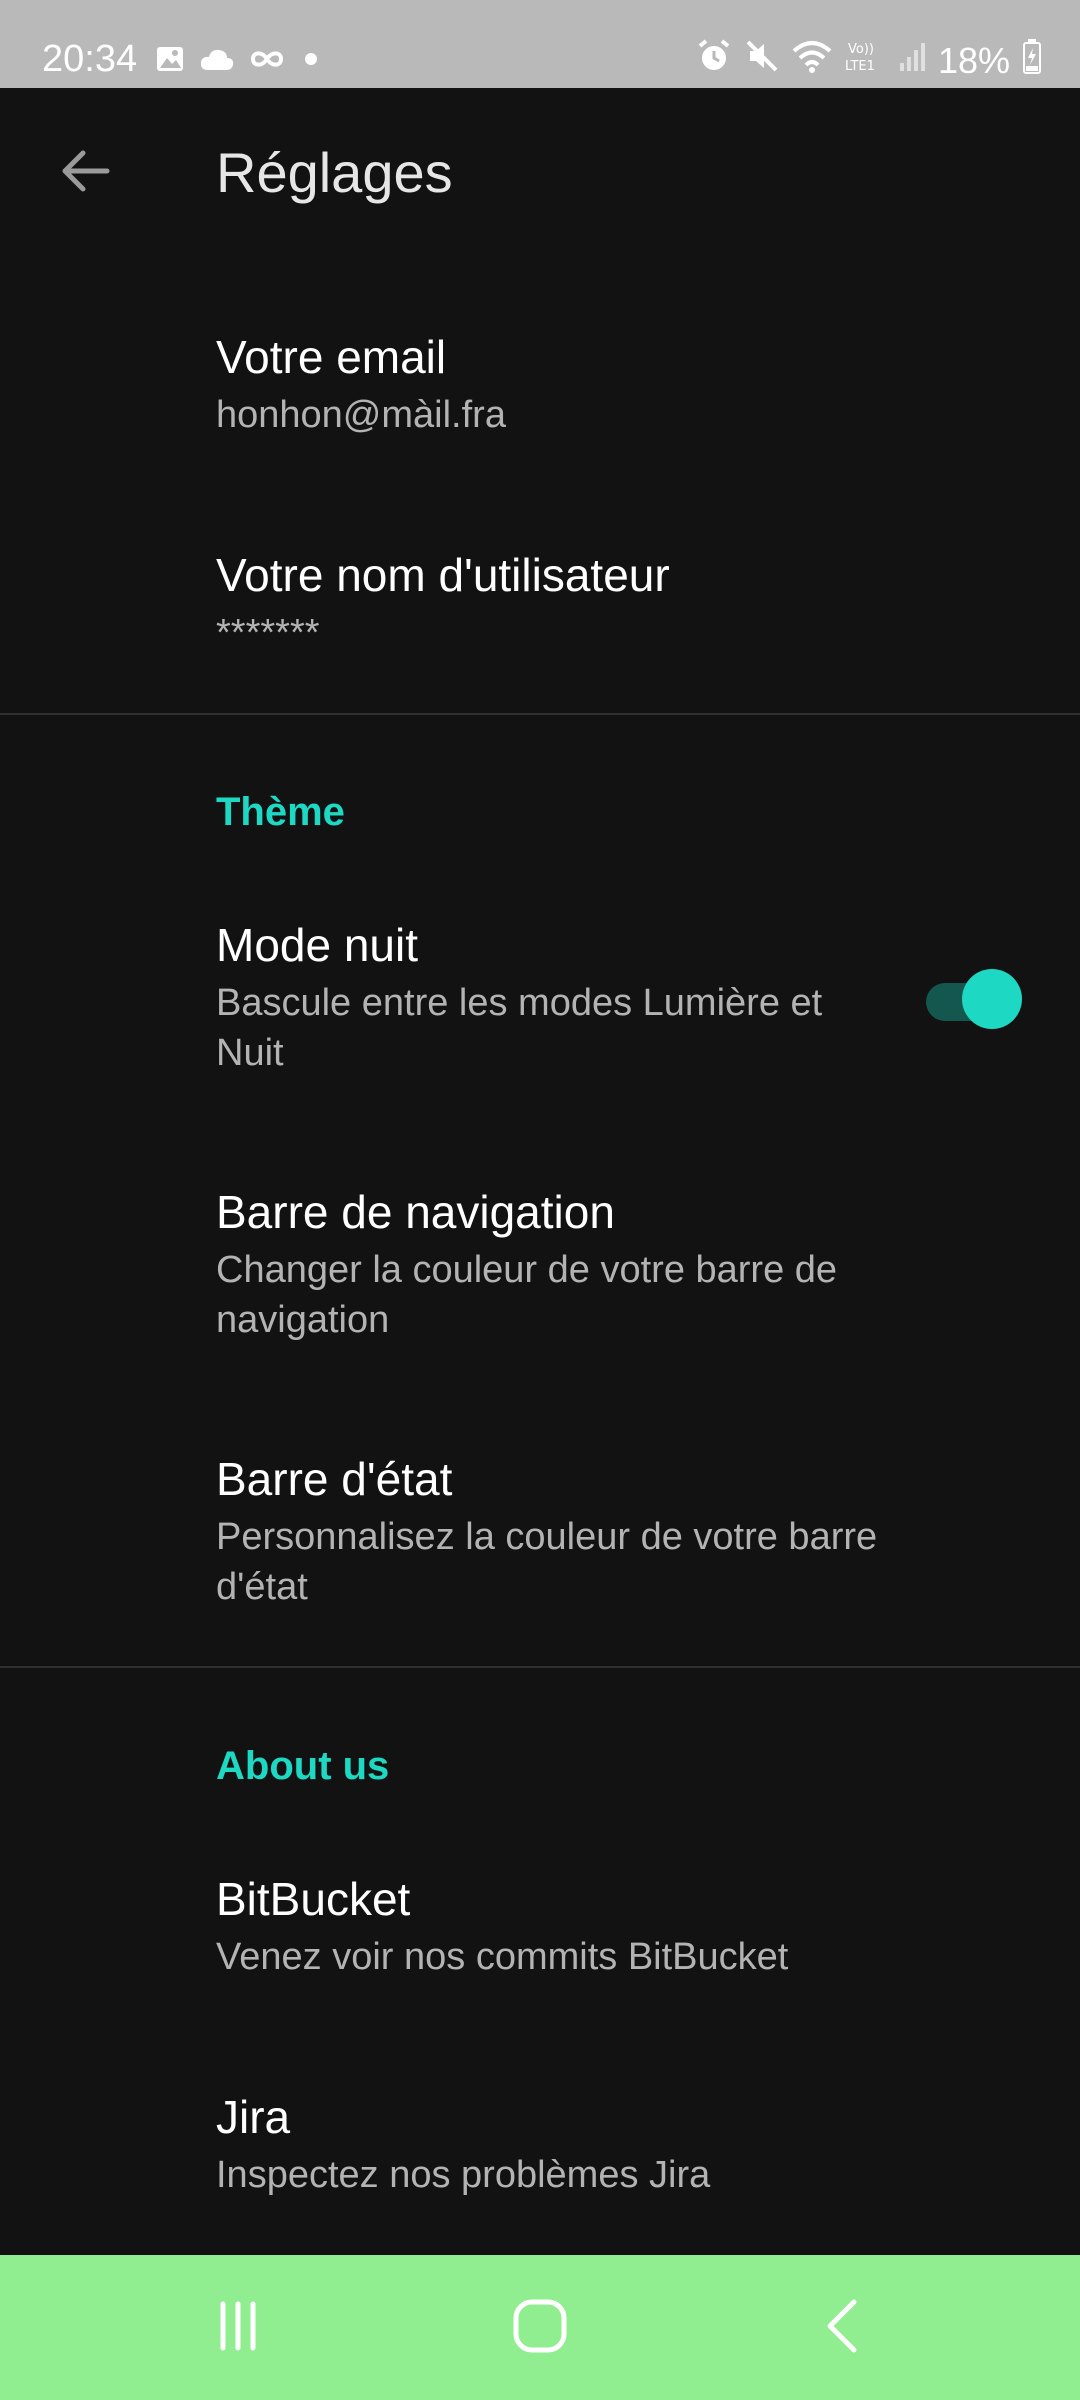 Image resolution: width=1080 pixels, height=2400 pixels. Describe the element at coordinates (714, 60) in the screenshot. I see `alarm-icon` at that location.